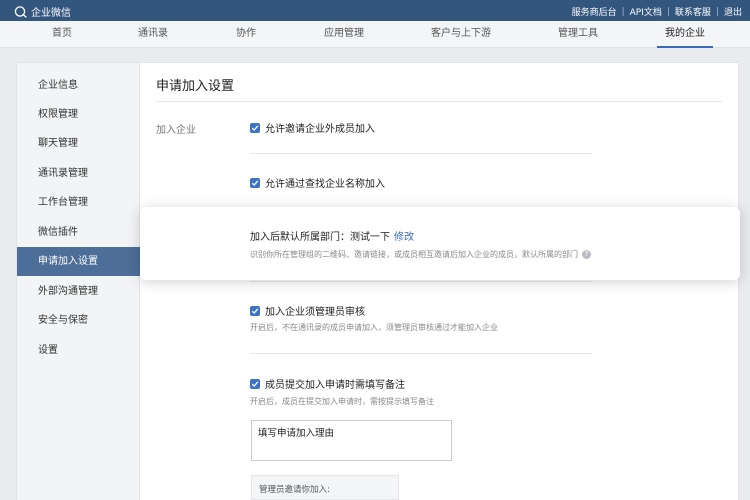  Describe the element at coordinates (320, 237) in the screenshot. I see `default-department-label: 加入后默认所属部门：测试一下` at that location.